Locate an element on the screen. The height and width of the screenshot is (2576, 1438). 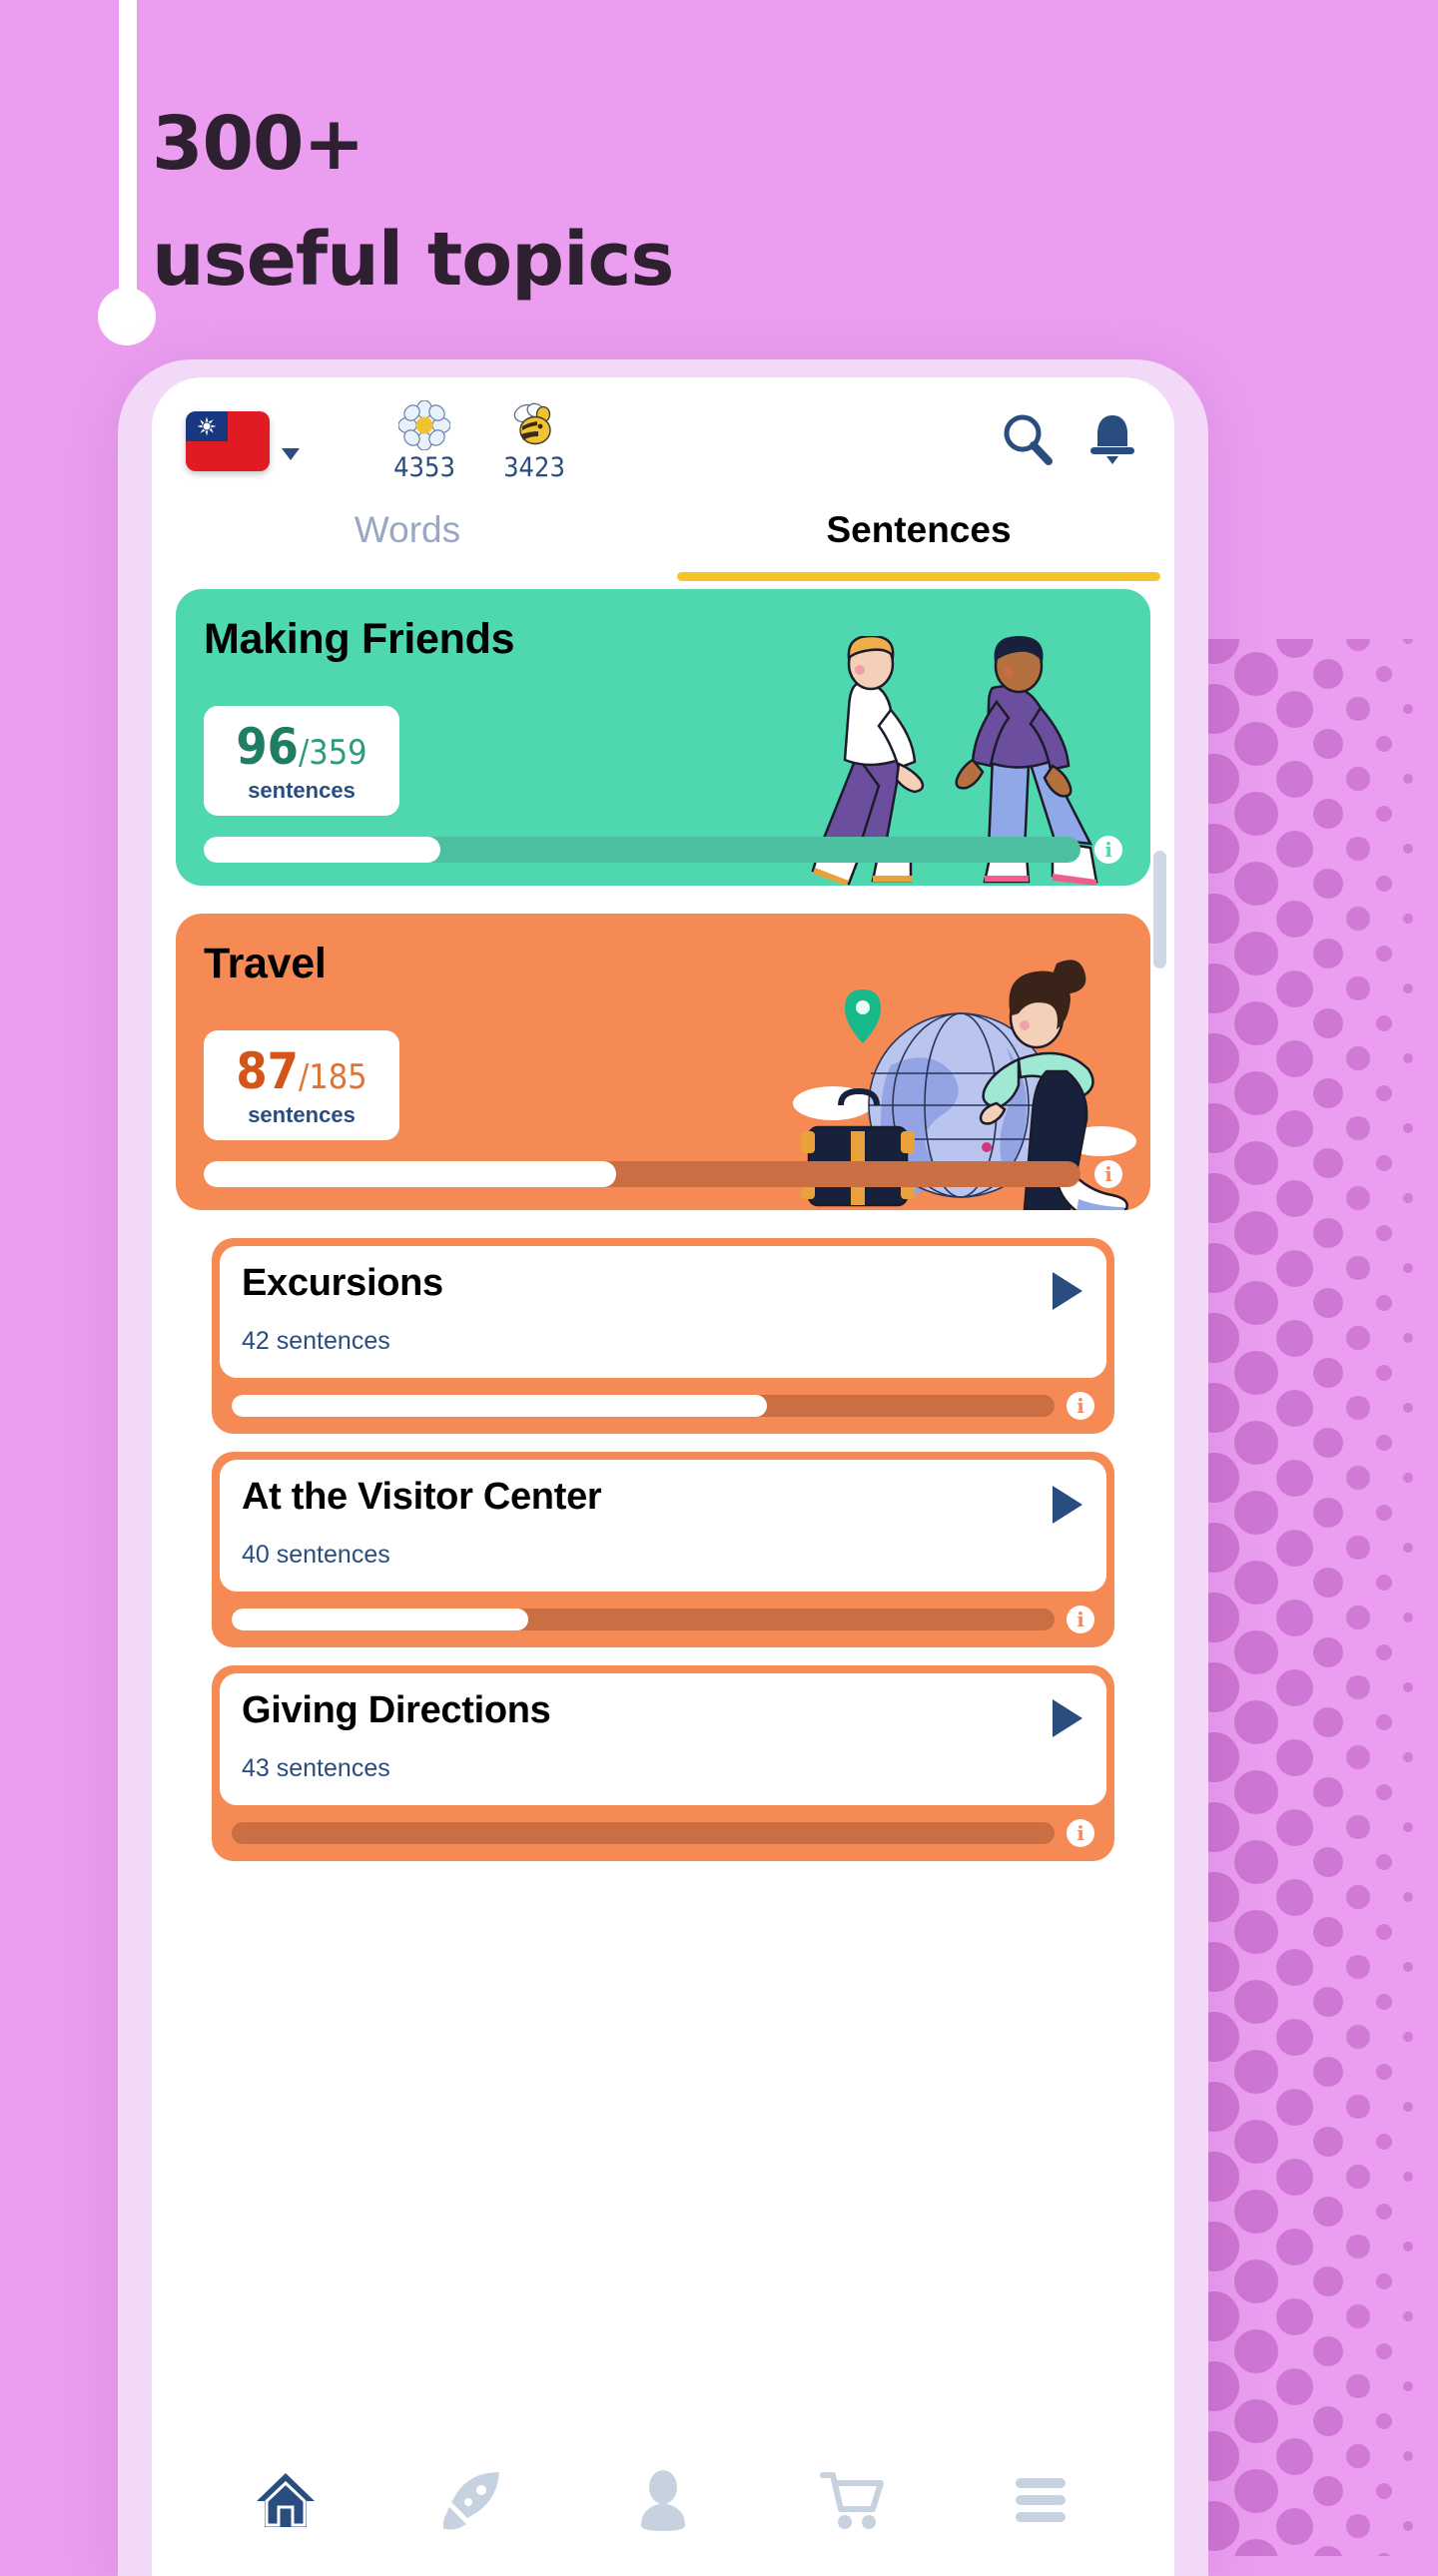
topic-score-box: 96/359 sentences is located at coordinates (301, 761).